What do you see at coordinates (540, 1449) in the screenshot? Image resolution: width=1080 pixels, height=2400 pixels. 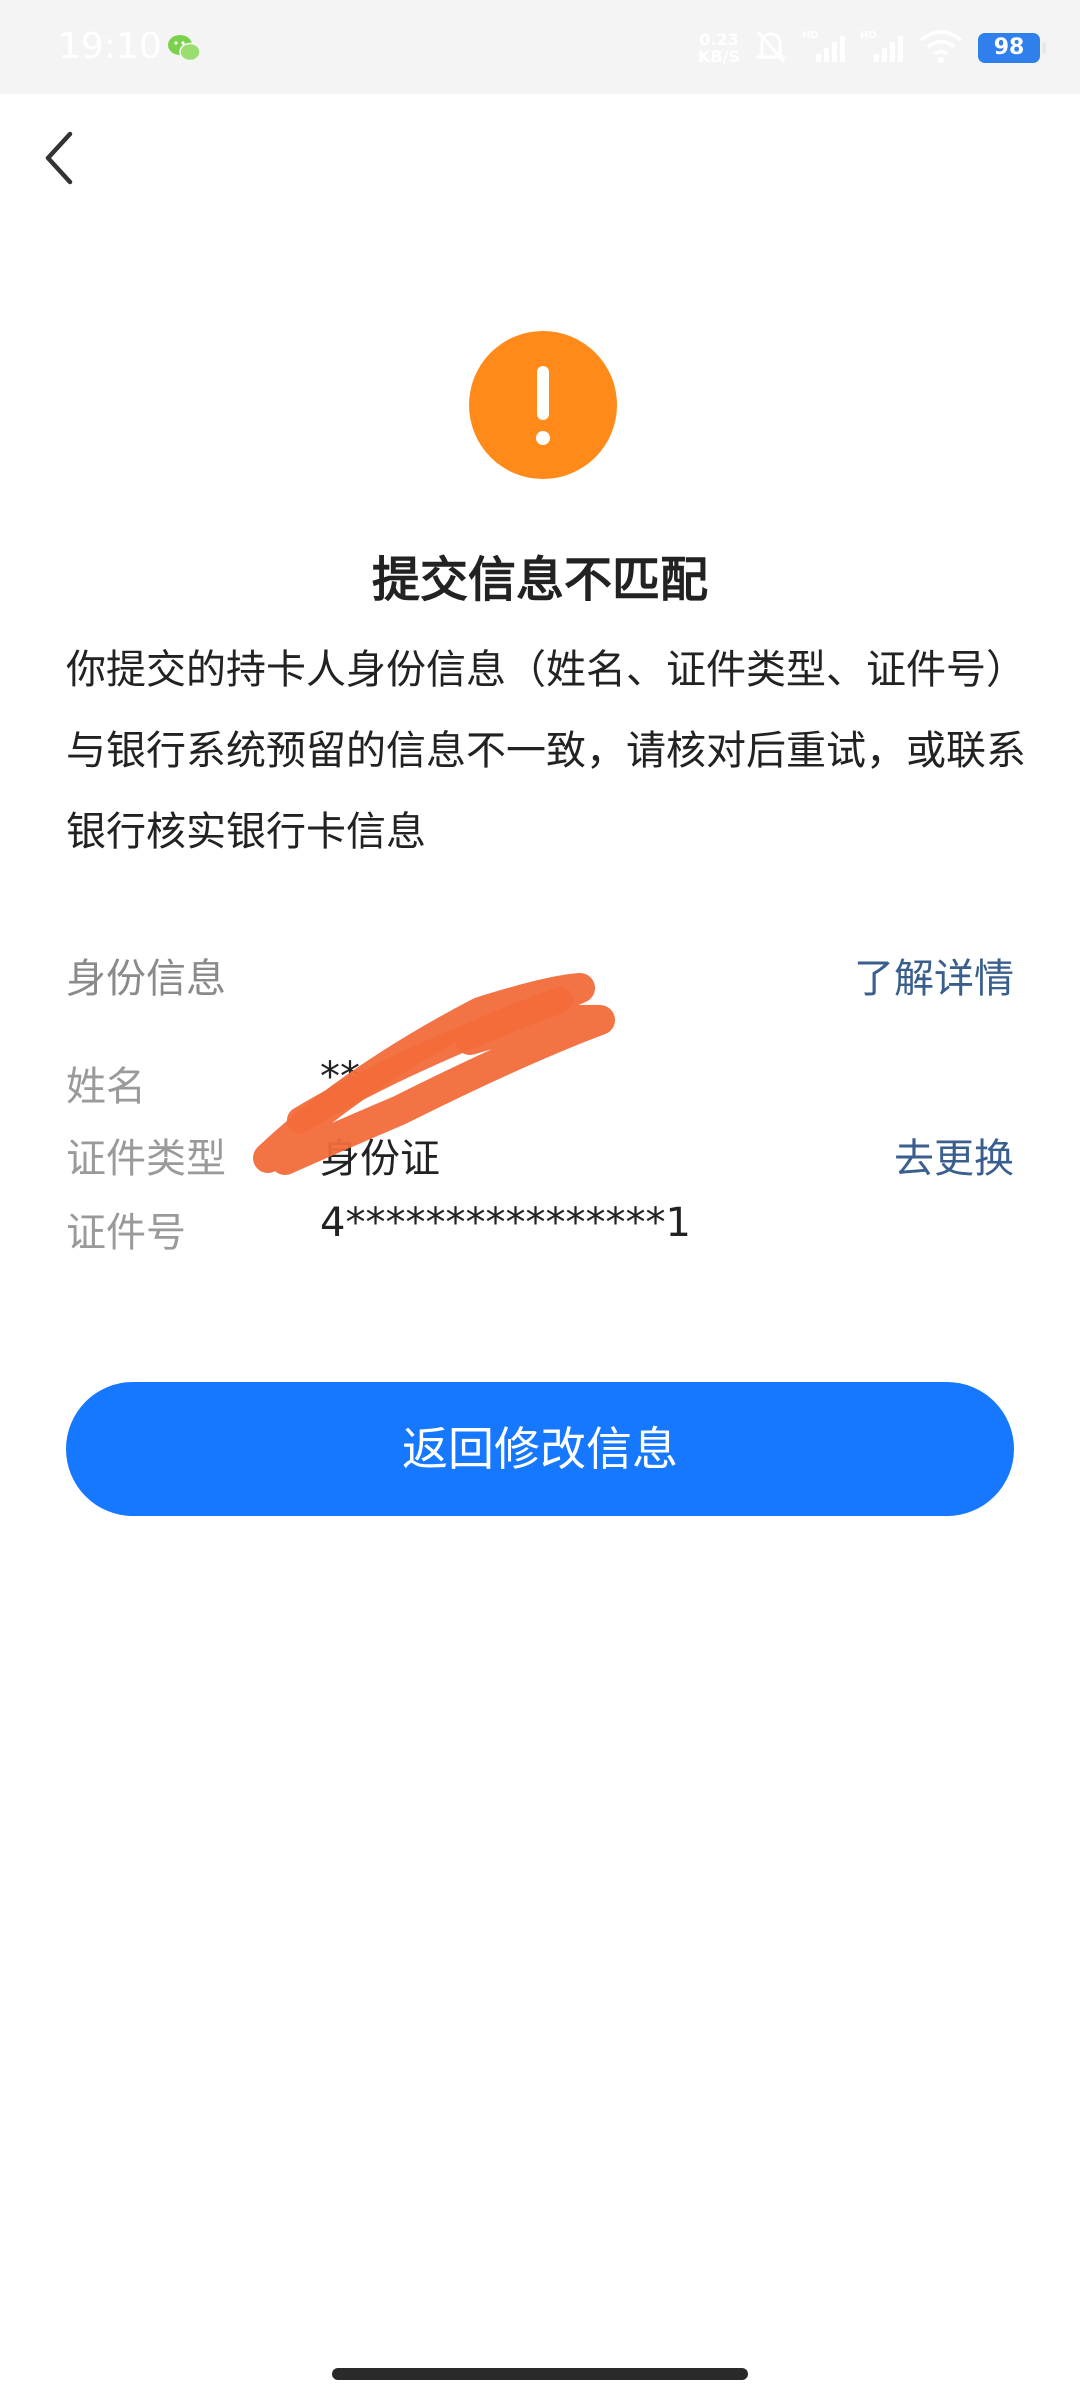 I see `return-modify-button: 返回修改信息` at bounding box center [540, 1449].